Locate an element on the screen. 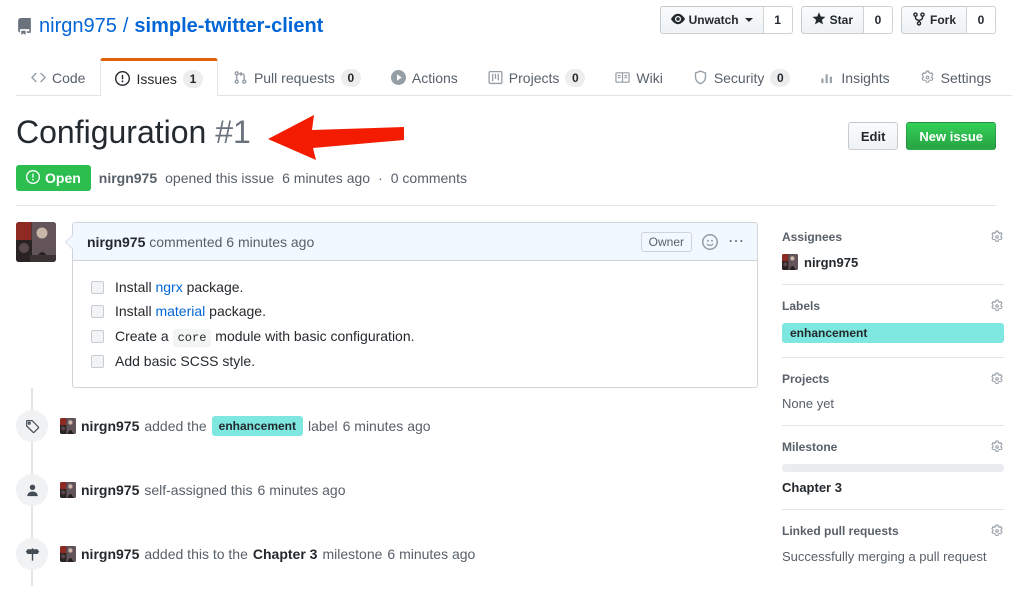 This screenshot has height=604, width=1012. issue-opened-icon is located at coordinates (123, 78).